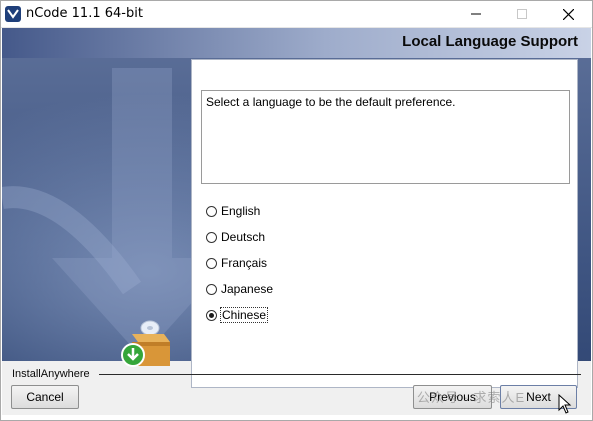 The image size is (593, 421). I want to click on maximize-button, so click(522, 14).